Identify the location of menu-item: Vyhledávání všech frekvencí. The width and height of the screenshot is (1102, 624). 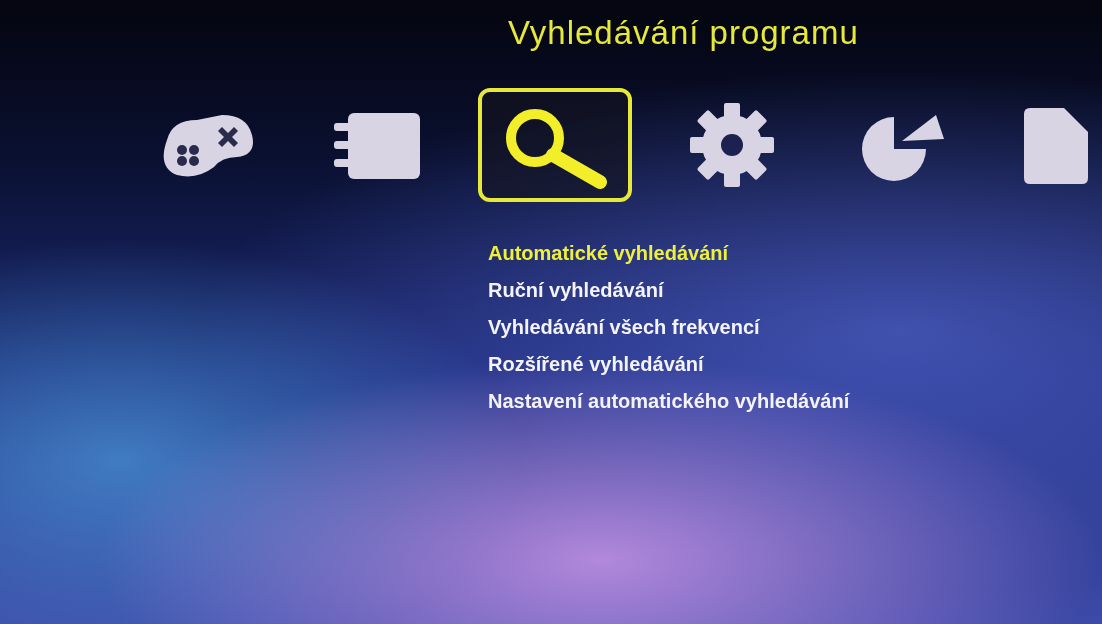
(624, 327).